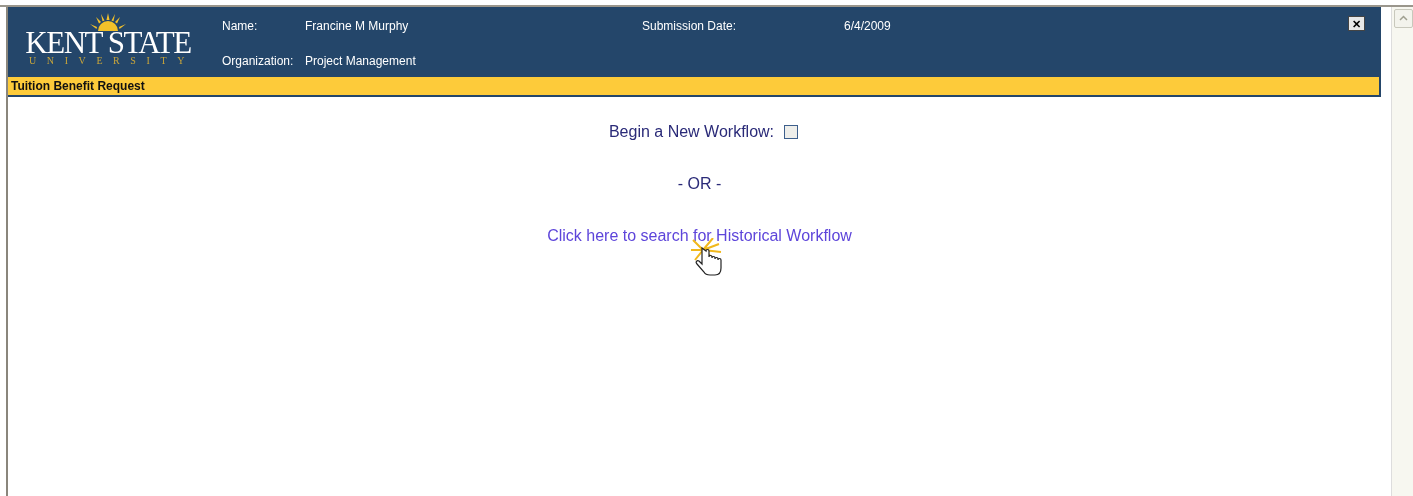  Describe the element at coordinates (1356, 23) in the screenshot. I see `close-button: ✕` at that location.